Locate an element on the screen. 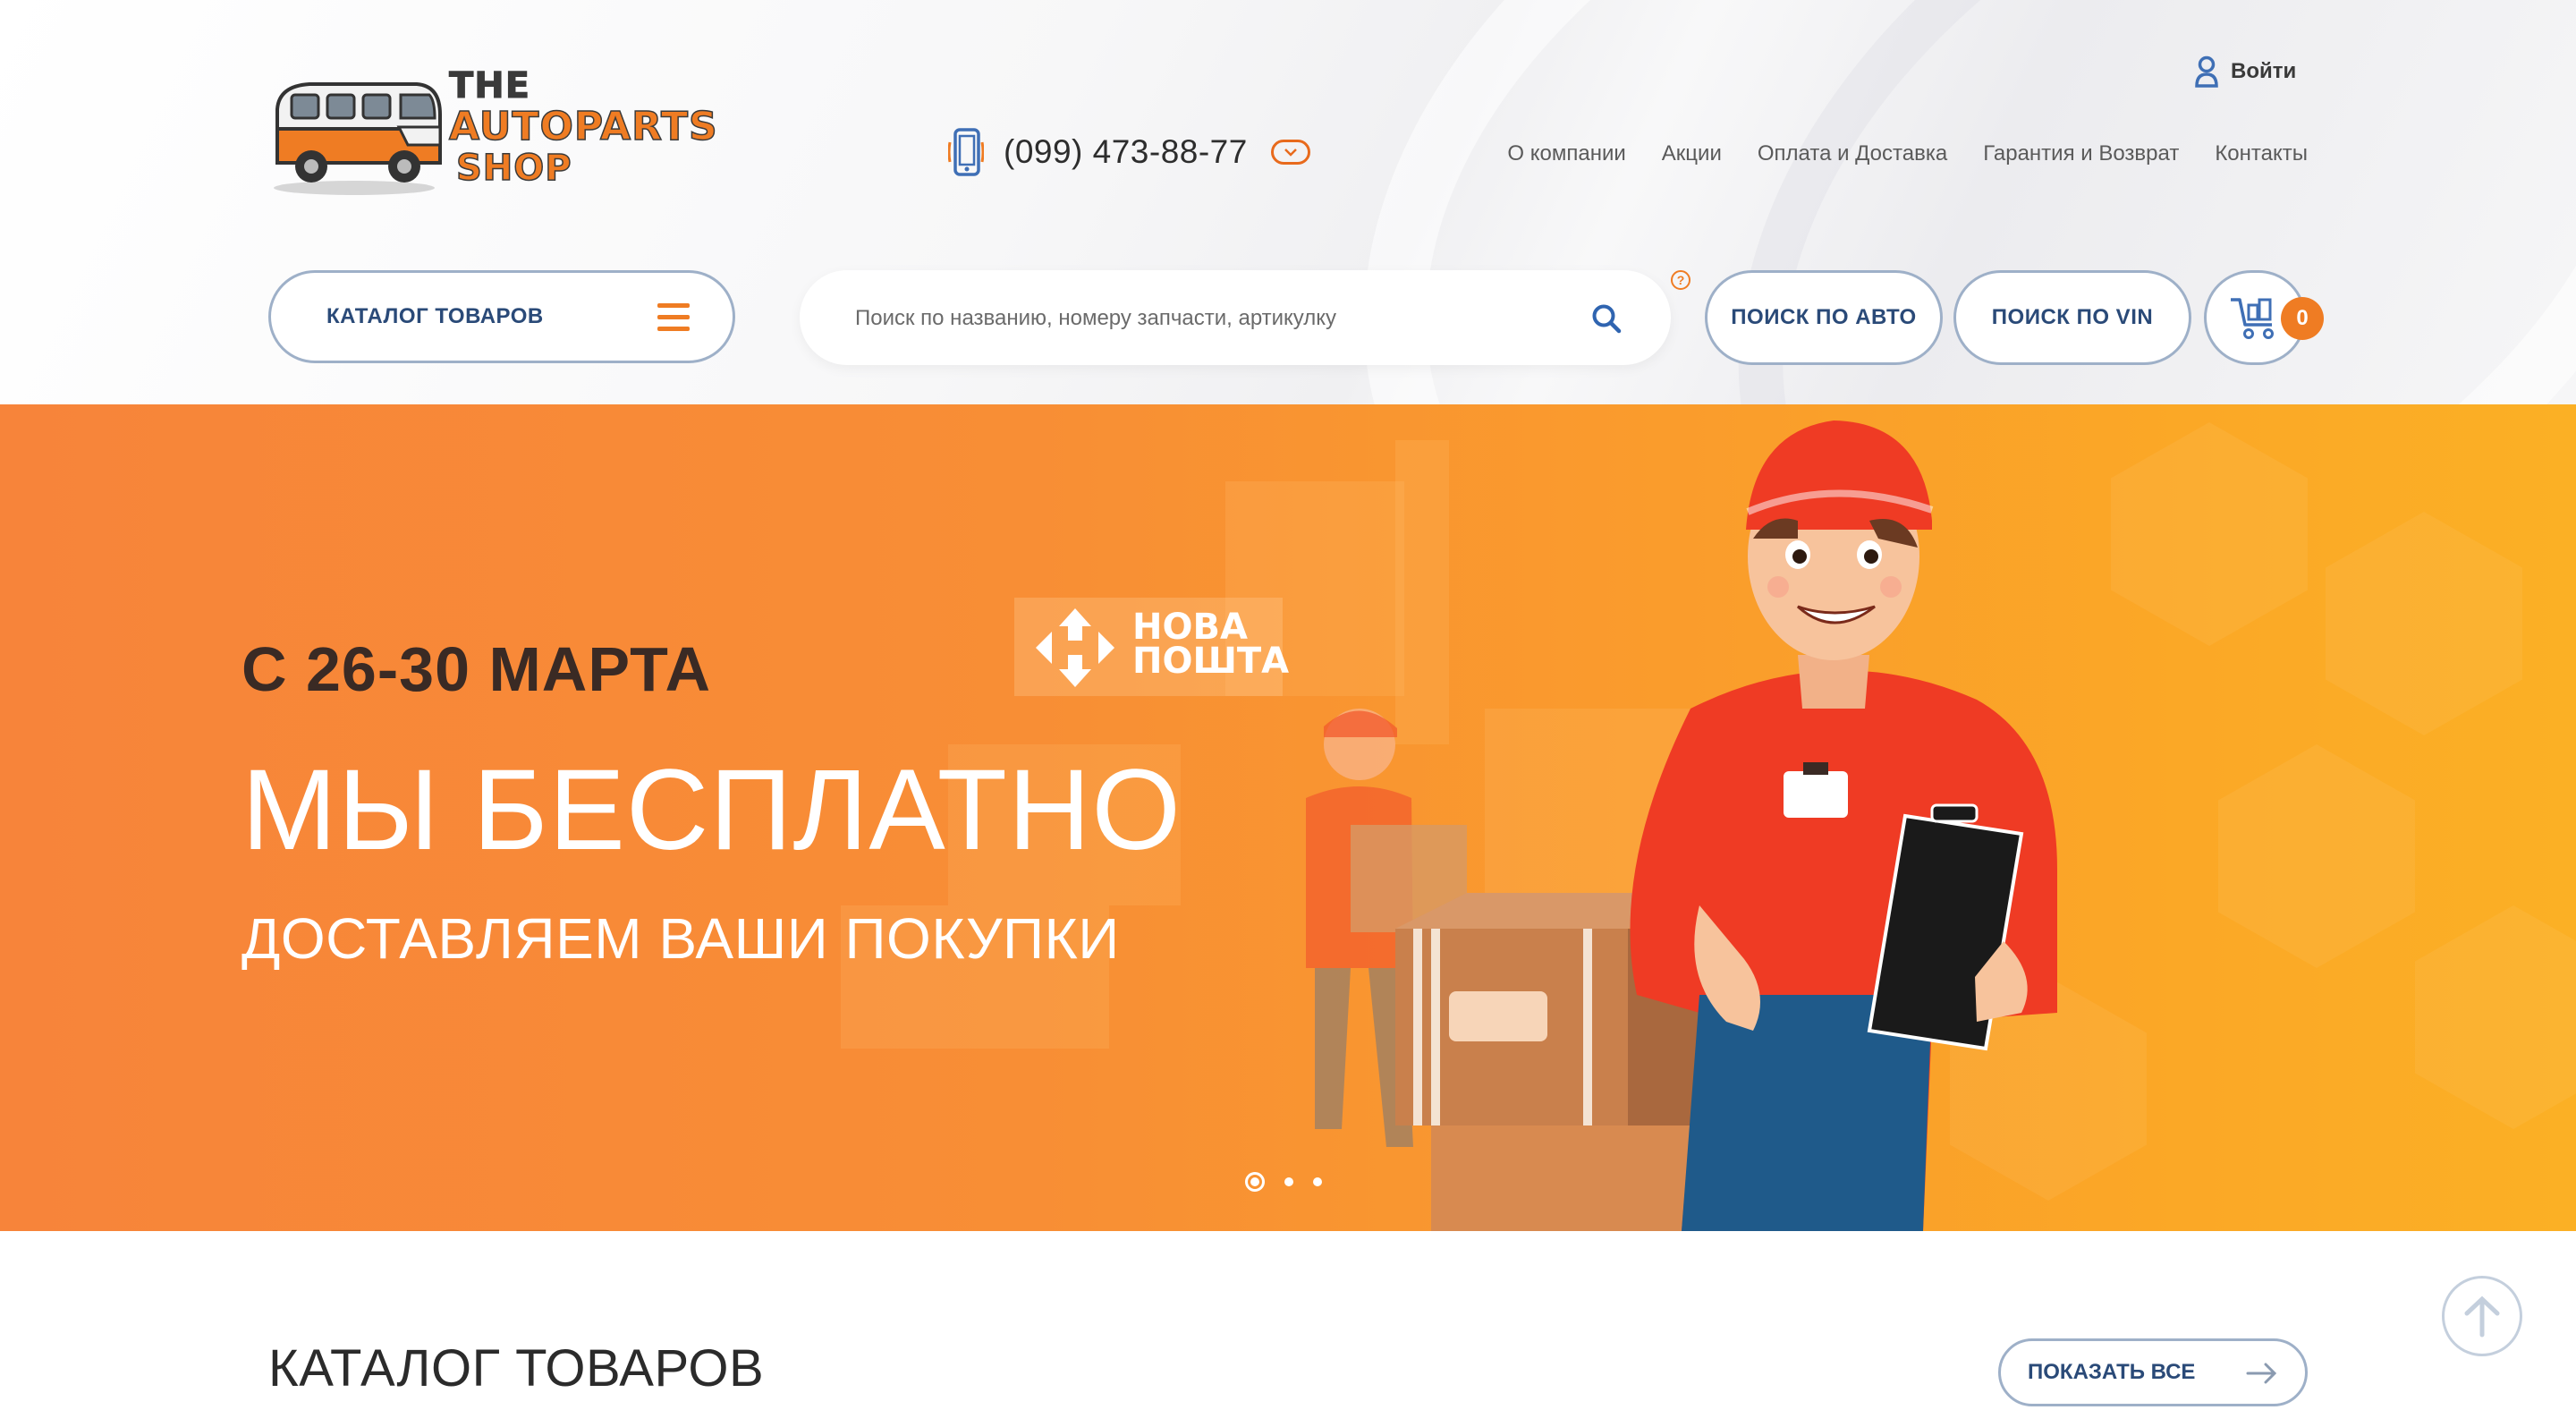 The image size is (2576, 1410). arrow-up-icon is located at coordinates (2482, 1317).